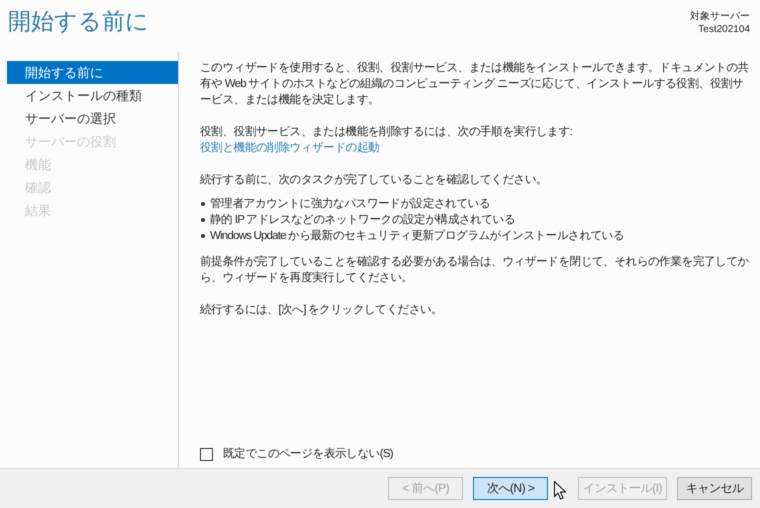  I want to click on task-item: 静的 IP アドレスなどのネットワークの設定が構成されている, so click(363, 220).